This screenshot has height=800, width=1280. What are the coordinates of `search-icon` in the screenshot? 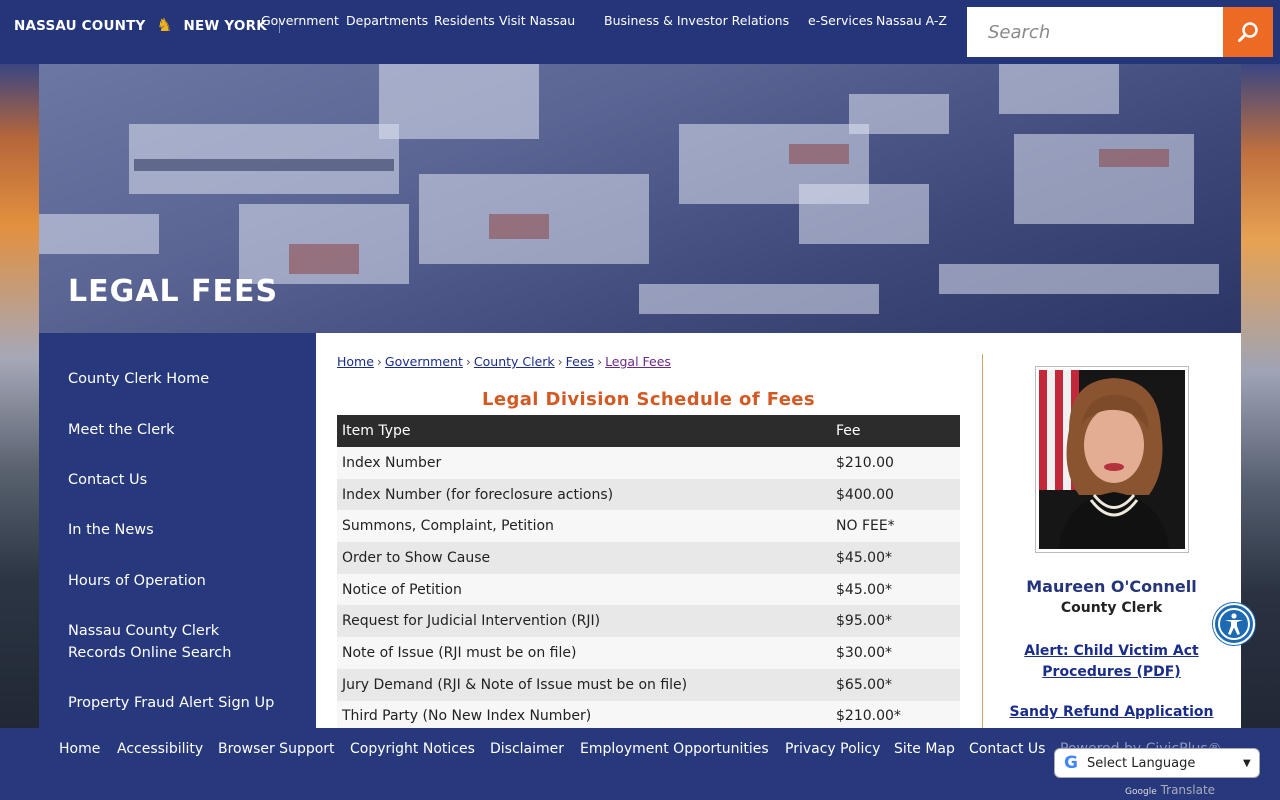 It's located at (1248, 32).